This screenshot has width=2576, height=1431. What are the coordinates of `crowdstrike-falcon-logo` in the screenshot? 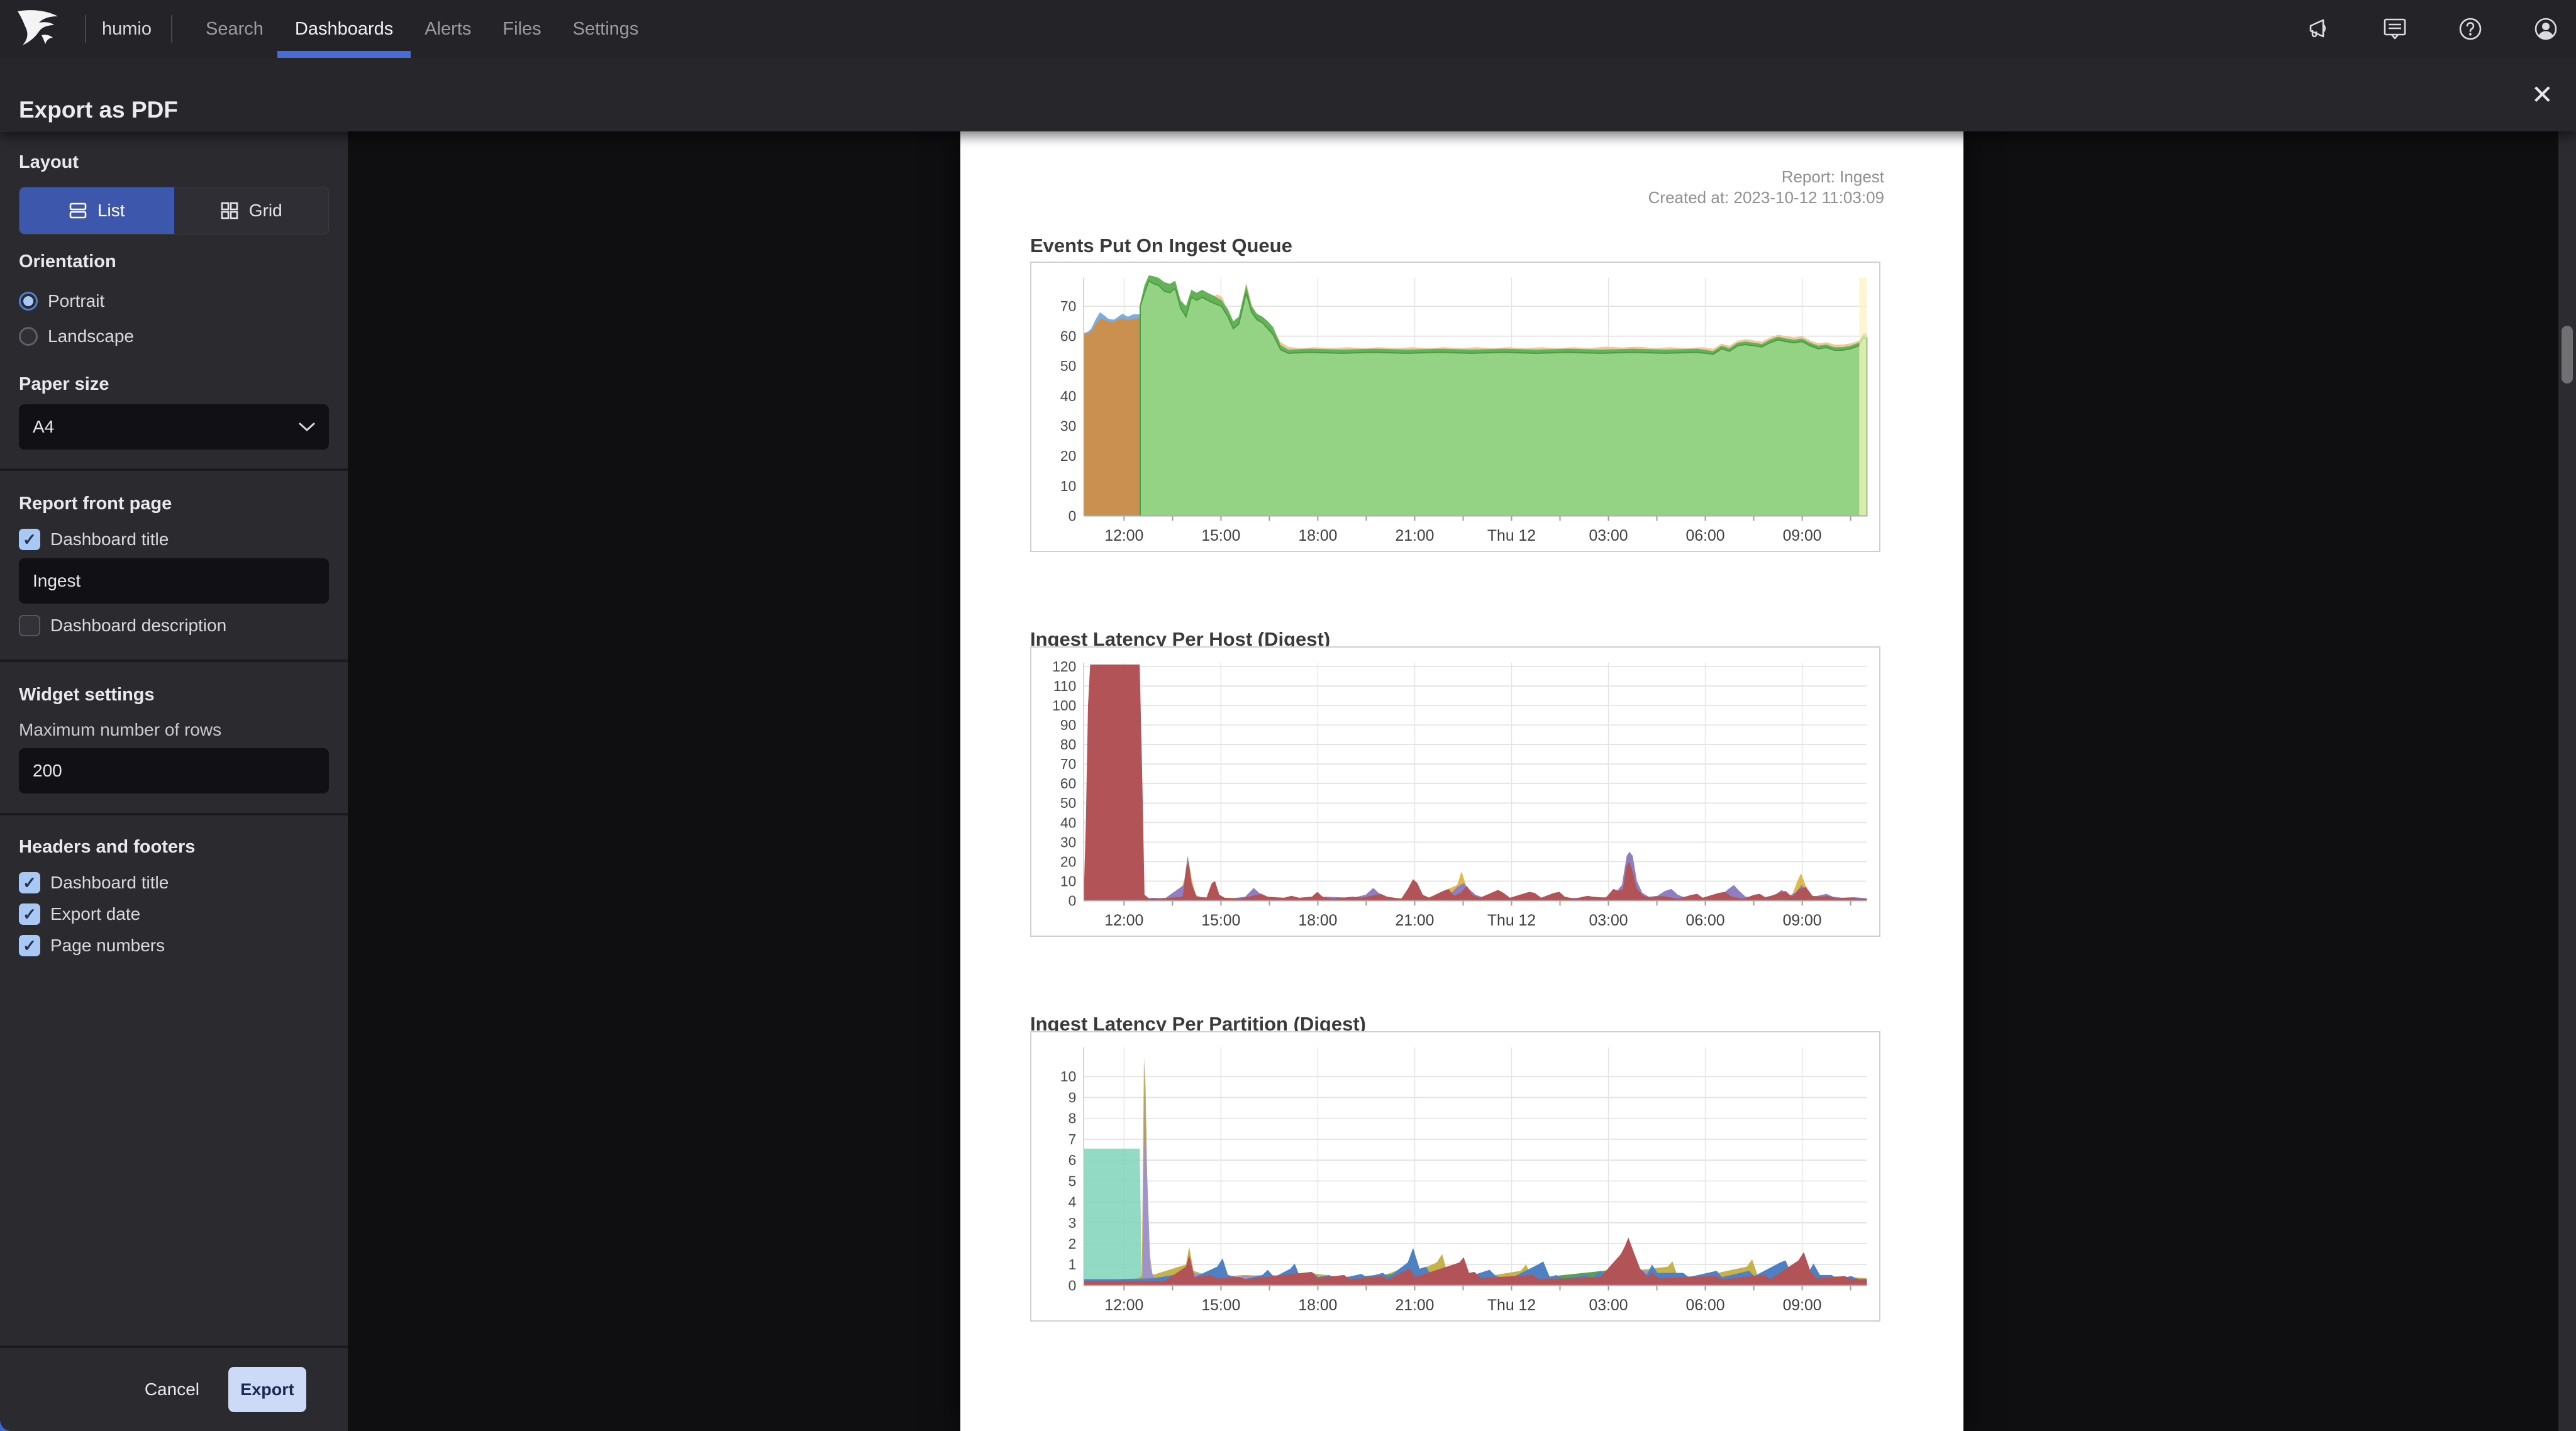 It's located at (44, 29).